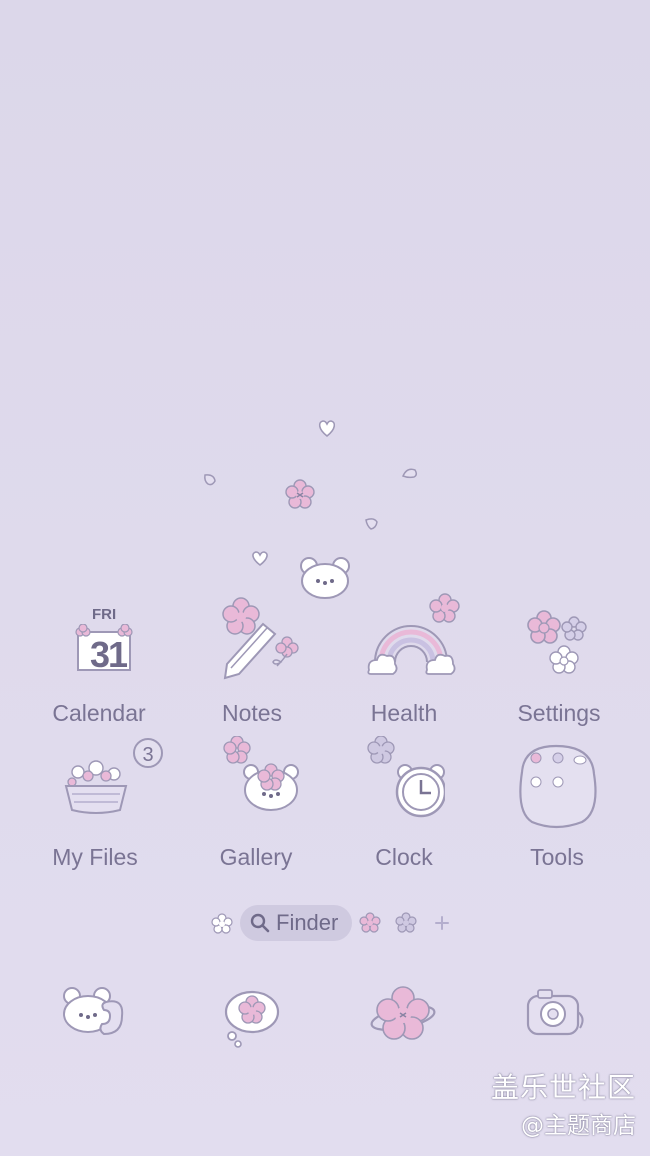  What do you see at coordinates (404, 643) in the screenshot?
I see `rainbow-icon` at bounding box center [404, 643].